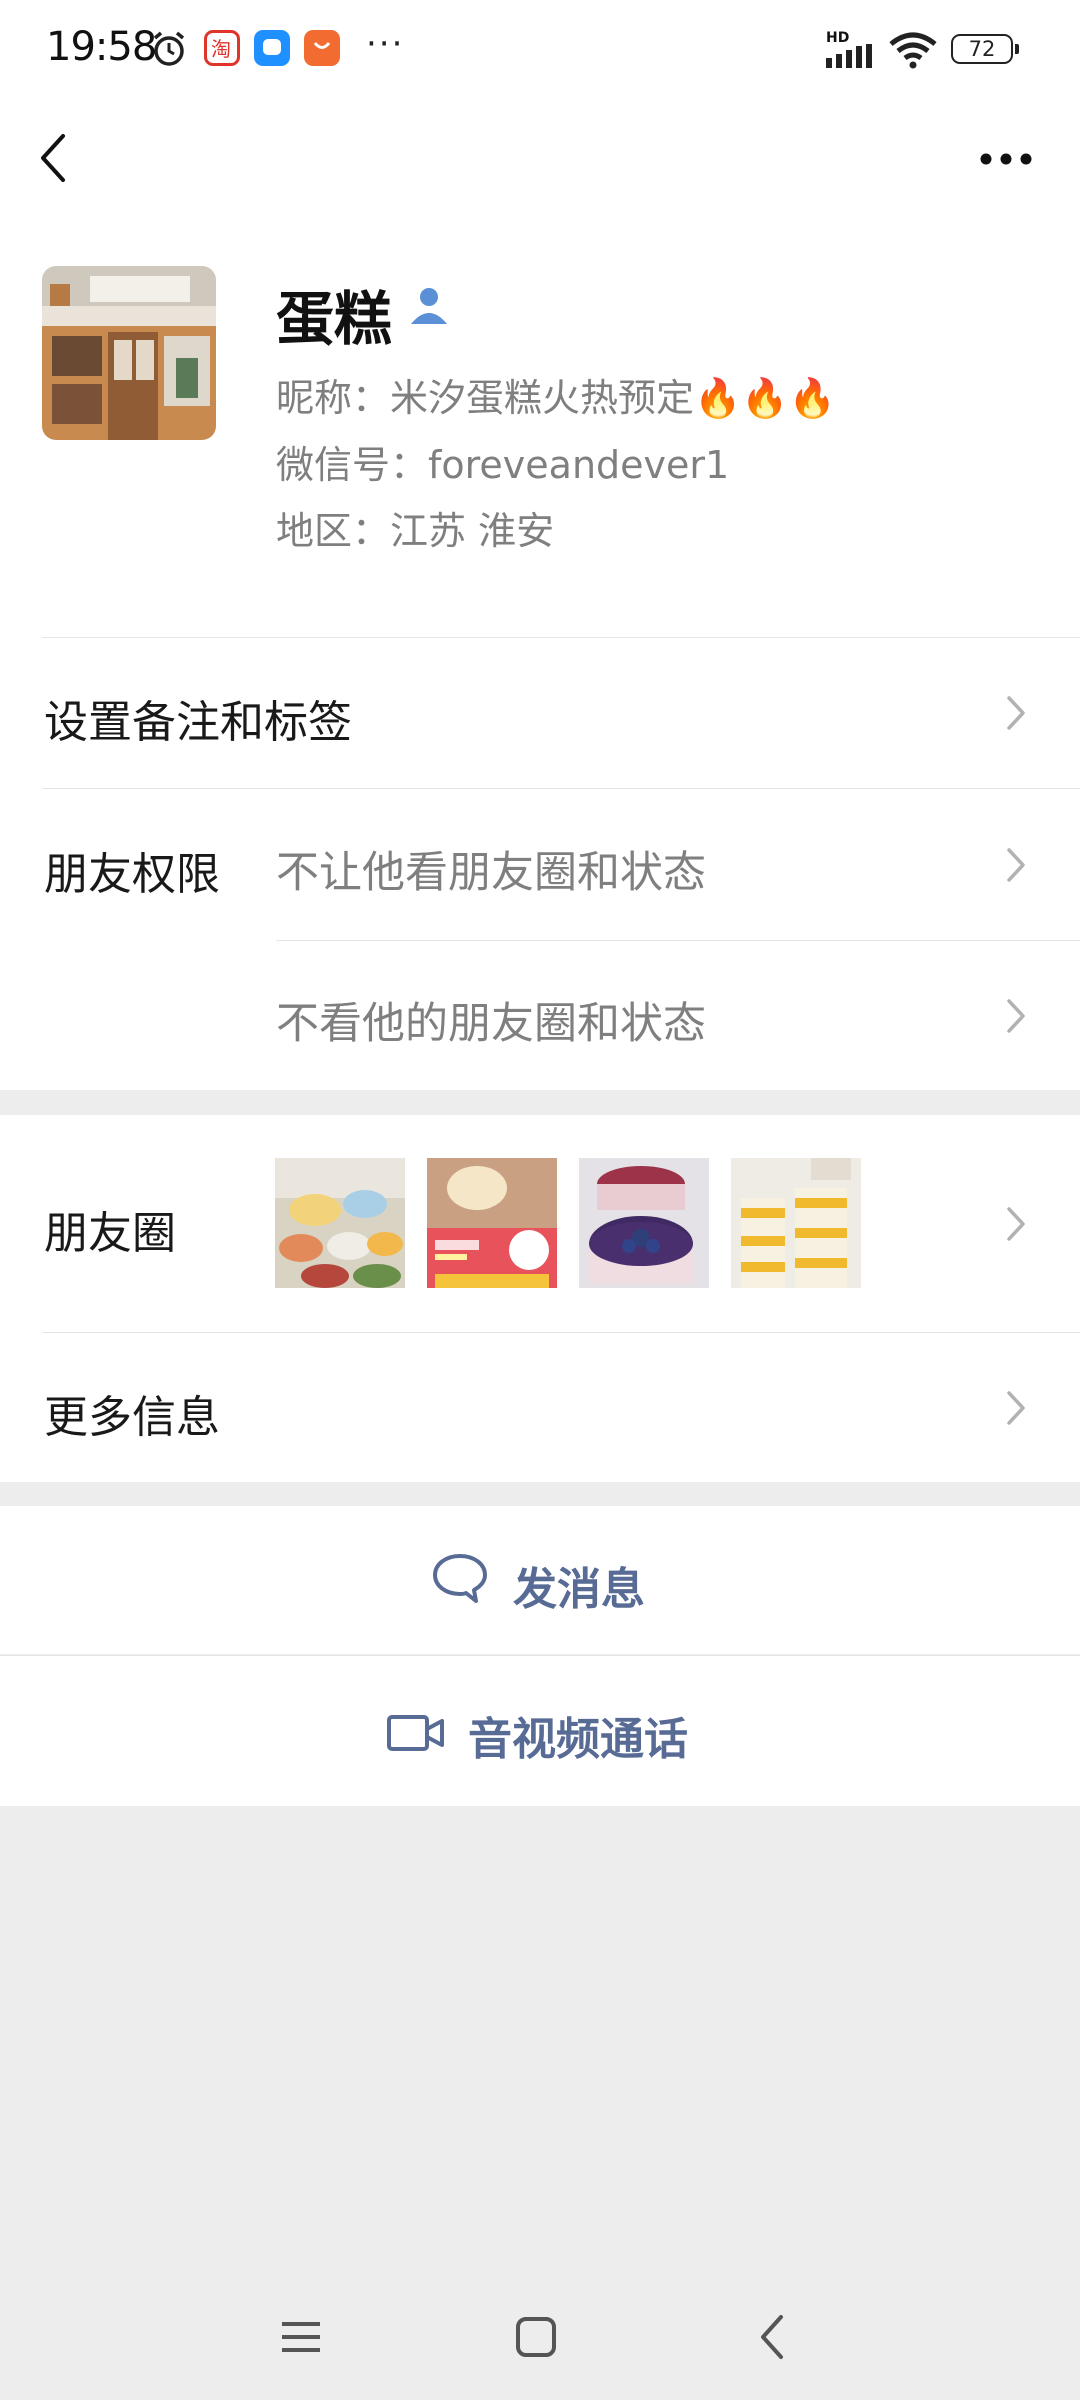 The height and width of the screenshot is (2400, 1080). Describe the element at coordinates (415, 531) in the screenshot. I see `region-text: 地区：江苏 淮安` at that location.